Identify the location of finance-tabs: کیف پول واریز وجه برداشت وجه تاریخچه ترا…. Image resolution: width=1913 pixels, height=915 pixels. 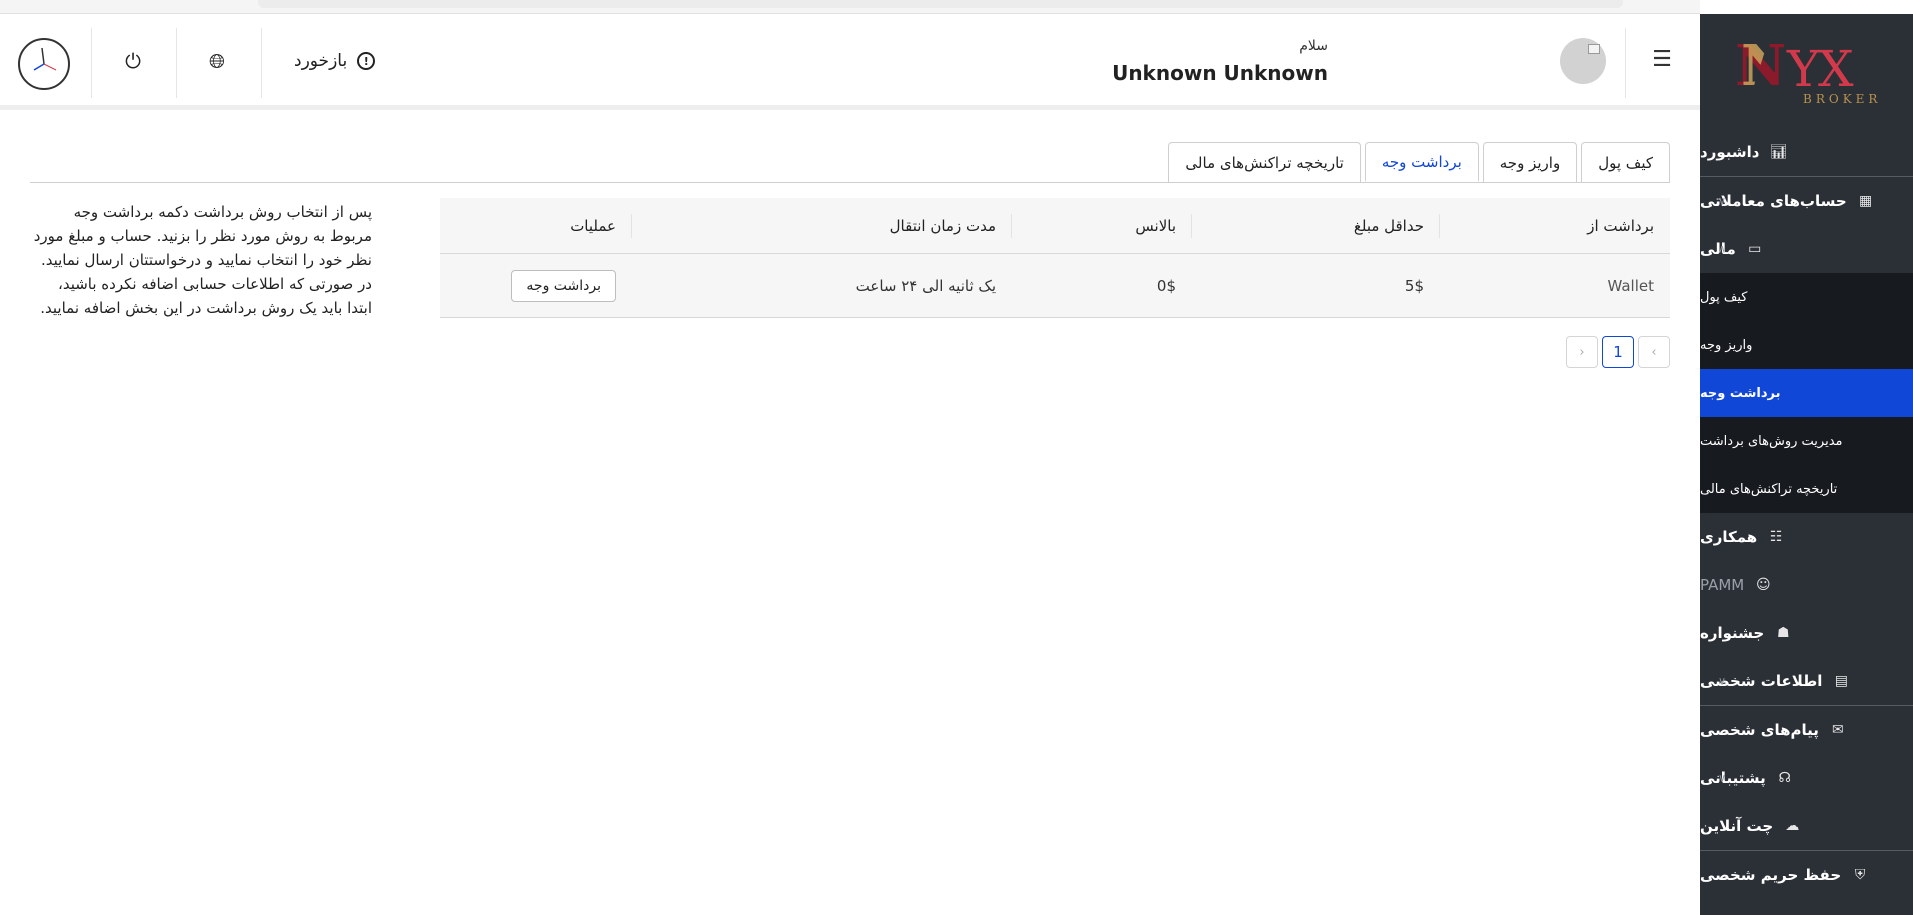
(1419, 162).